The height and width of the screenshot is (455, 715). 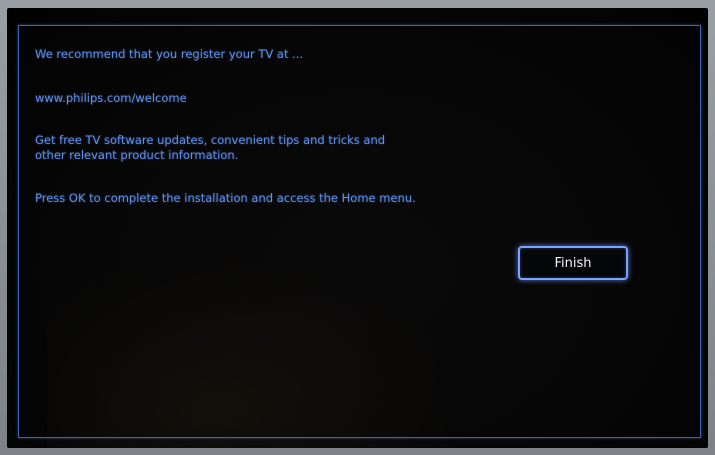 What do you see at coordinates (137, 155) in the screenshot?
I see `benefits-text-line2: other relevant product information.` at bounding box center [137, 155].